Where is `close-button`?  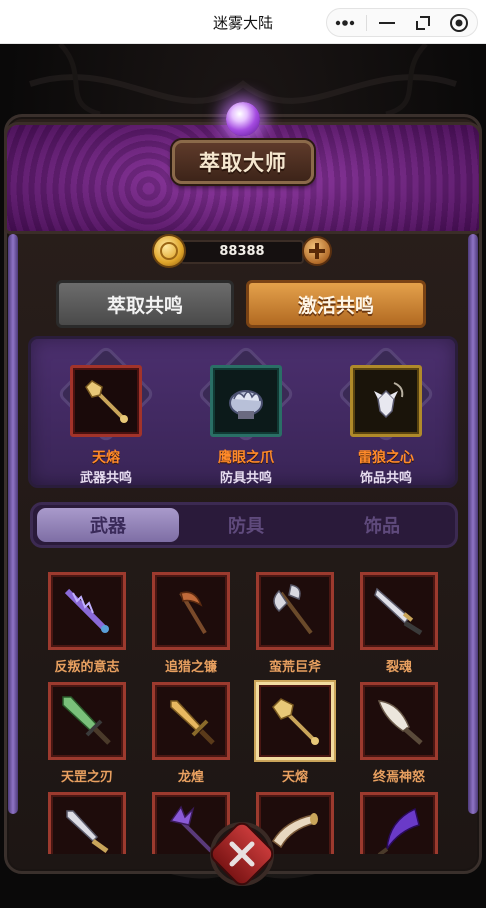
close-button is located at coordinates (242, 854).